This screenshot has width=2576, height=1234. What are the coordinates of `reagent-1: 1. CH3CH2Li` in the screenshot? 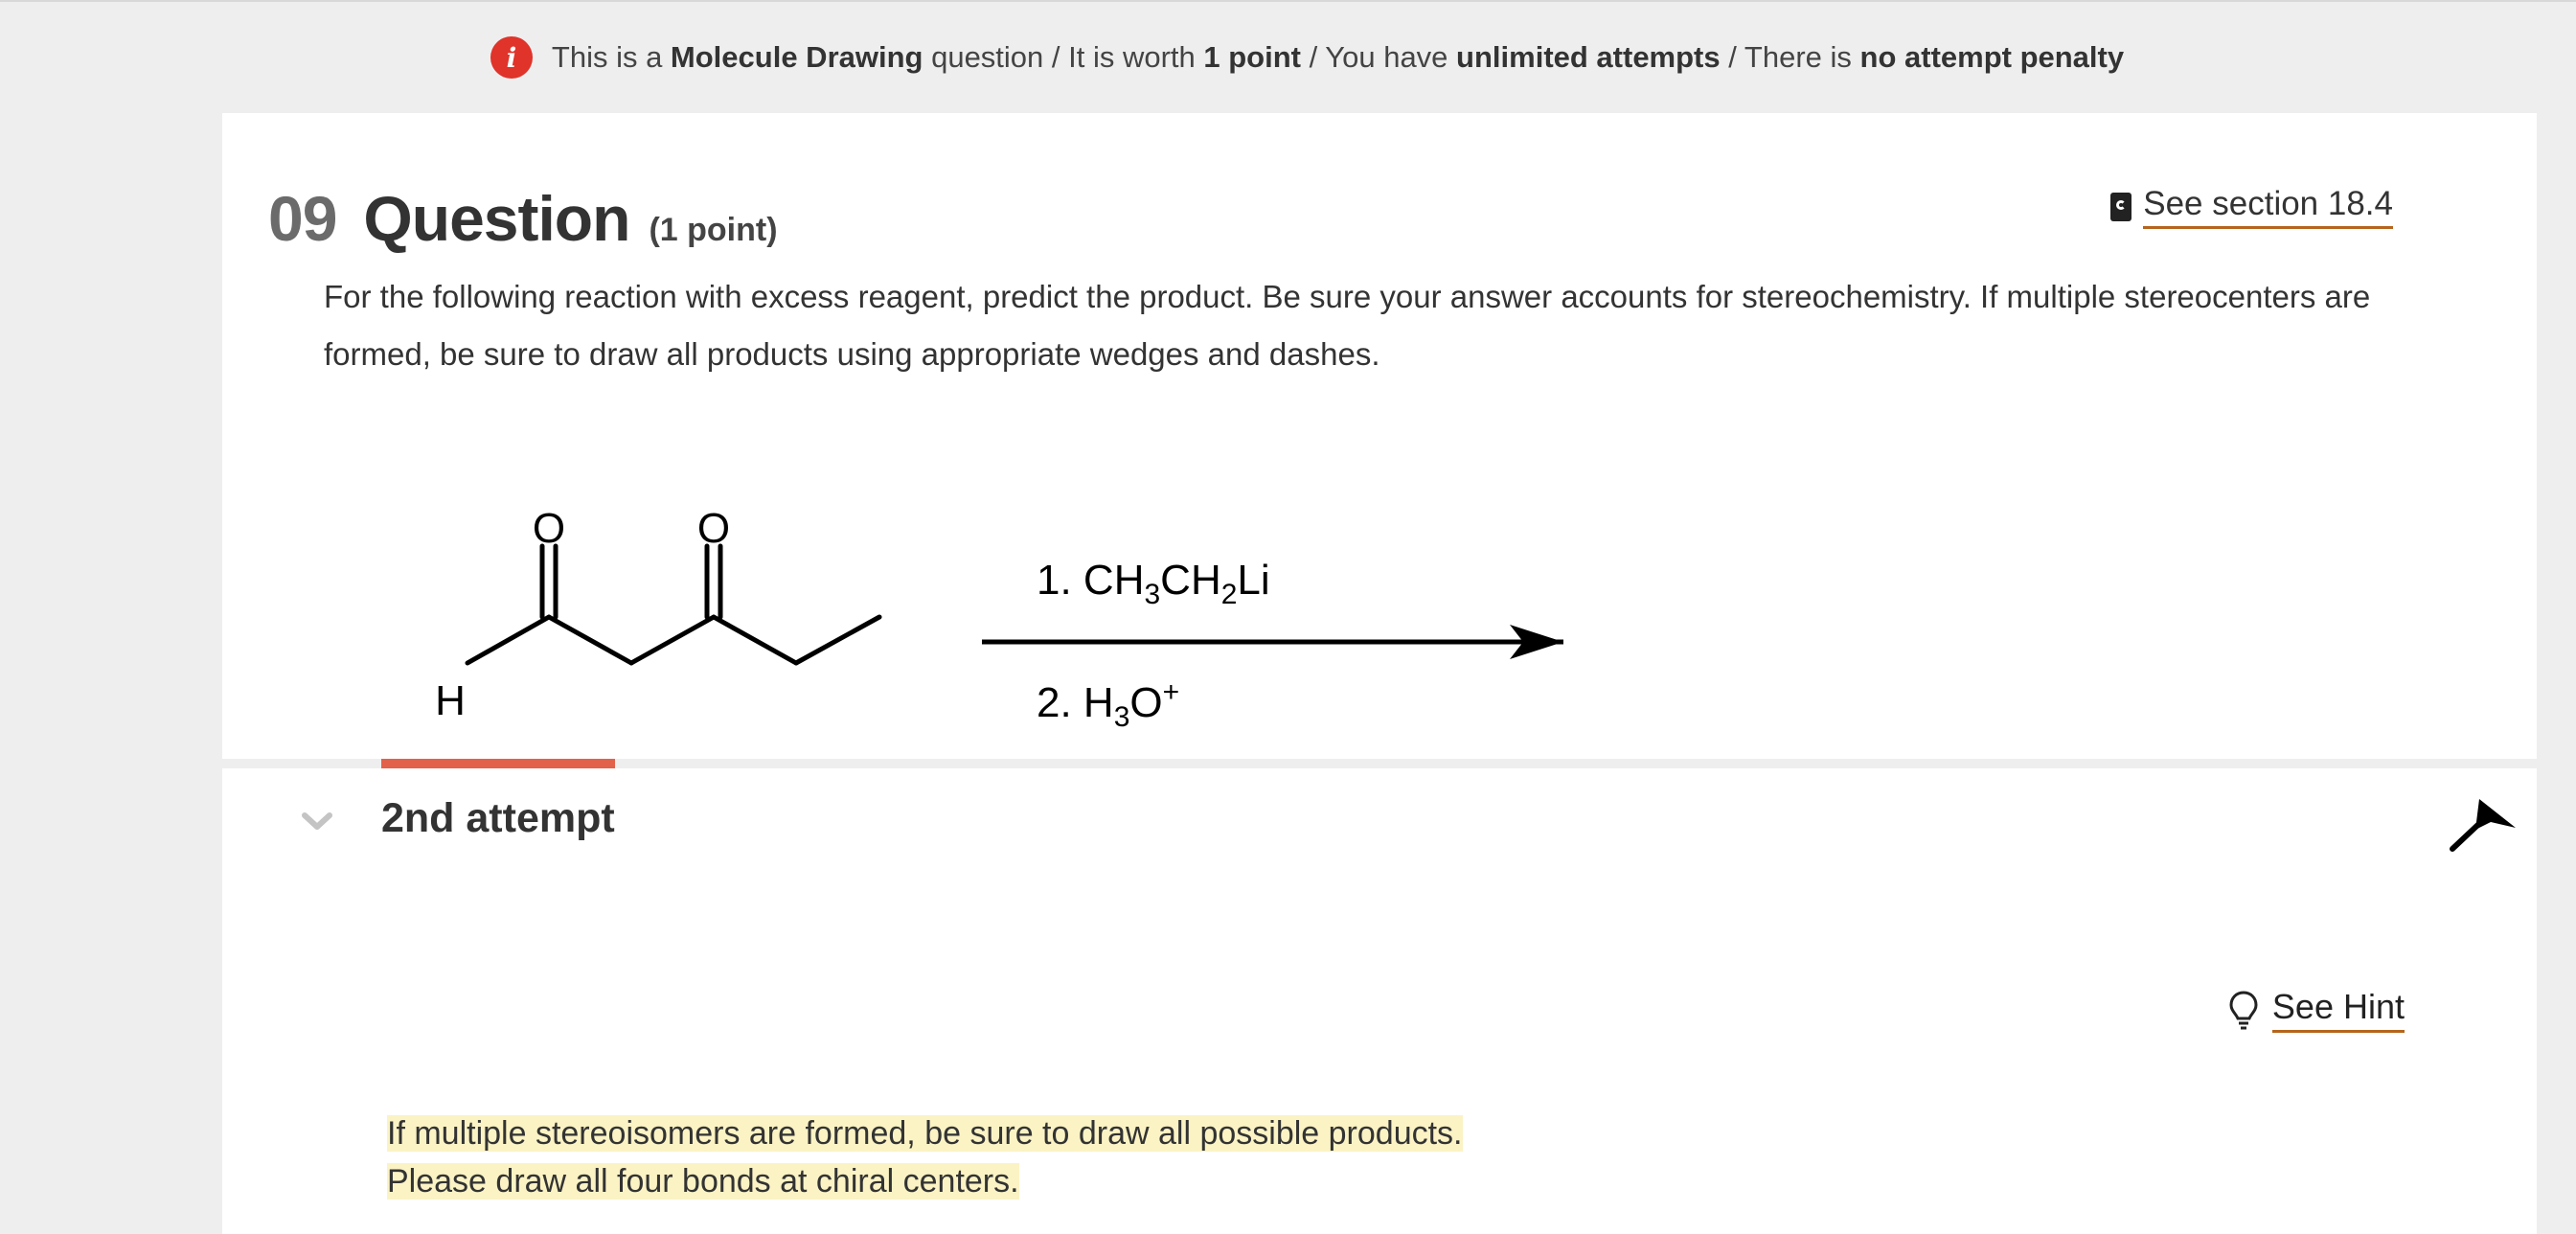 It's located at (1154, 584).